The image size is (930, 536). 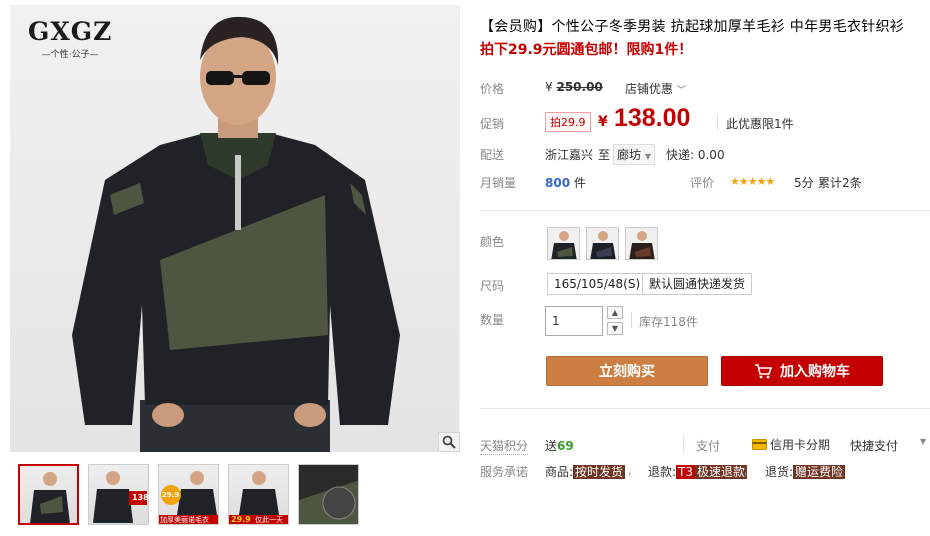 I want to click on rating-stars: ★★★★★, so click(x=752, y=181).